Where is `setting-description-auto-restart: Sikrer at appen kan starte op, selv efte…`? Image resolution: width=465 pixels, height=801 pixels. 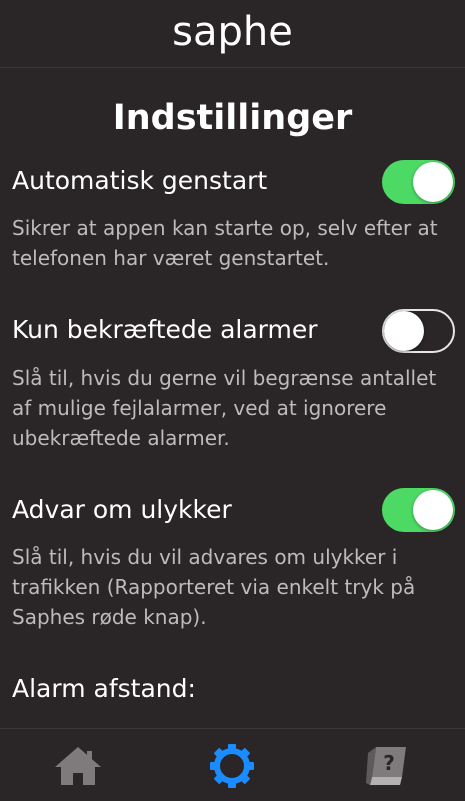 setting-description-auto-restart: Sikrer at appen kan starte op, selv efte… is located at coordinates (225, 243).